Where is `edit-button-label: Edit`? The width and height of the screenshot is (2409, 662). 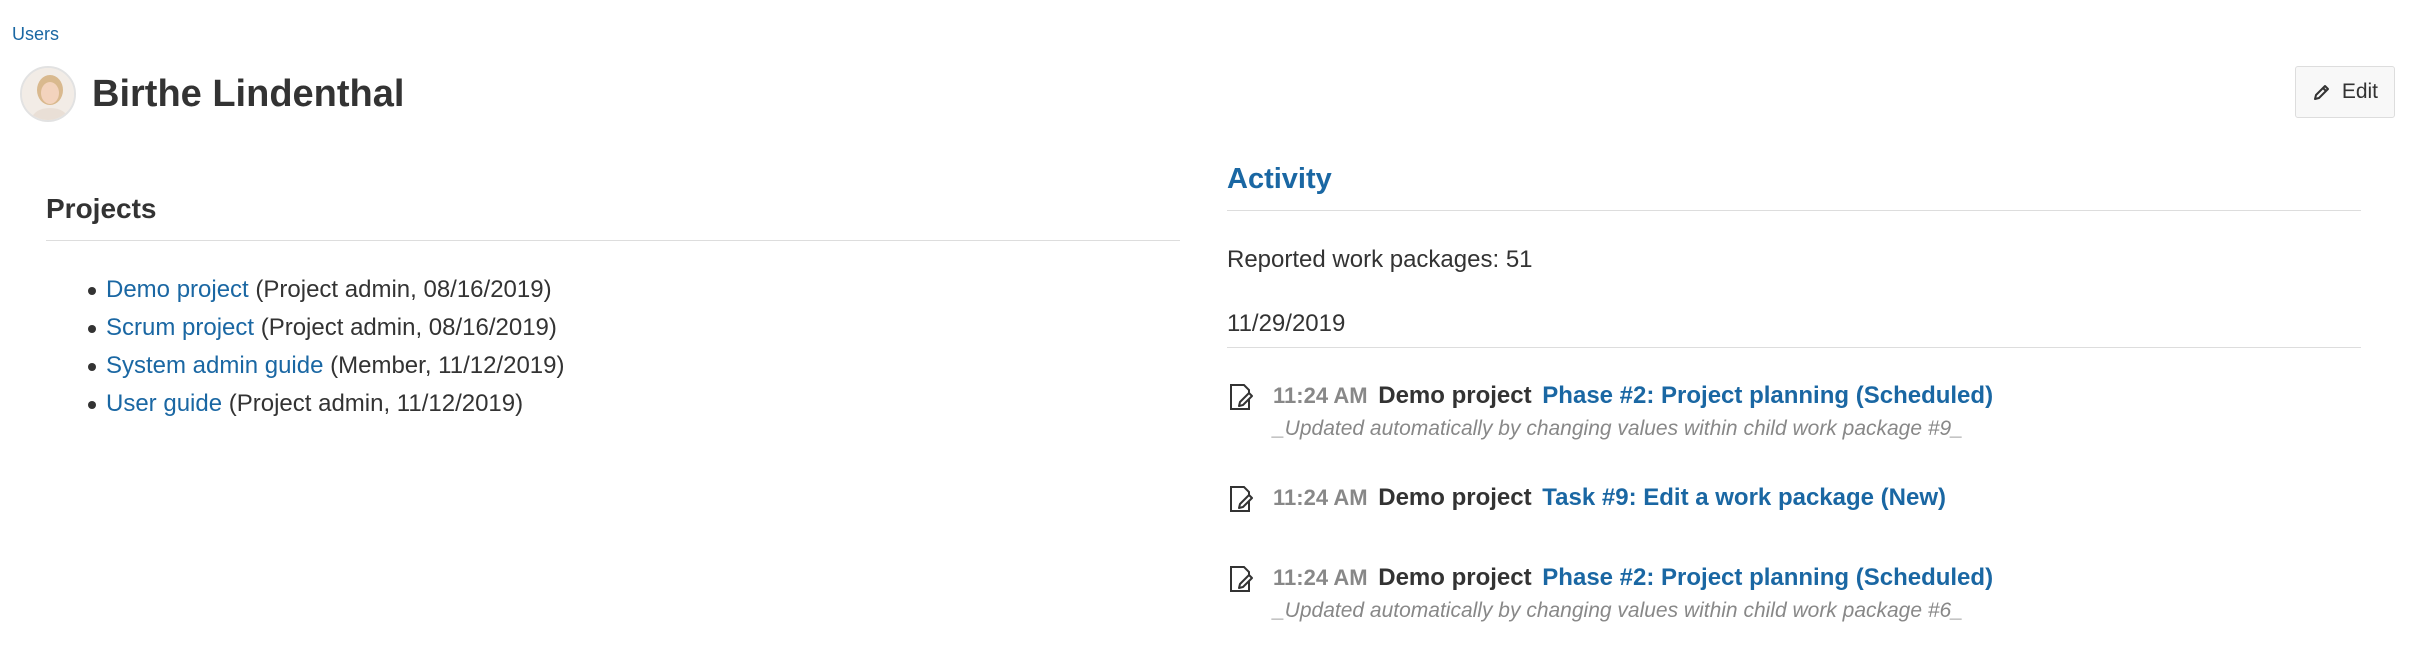
edit-button-label: Edit is located at coordinates (2359, 91).